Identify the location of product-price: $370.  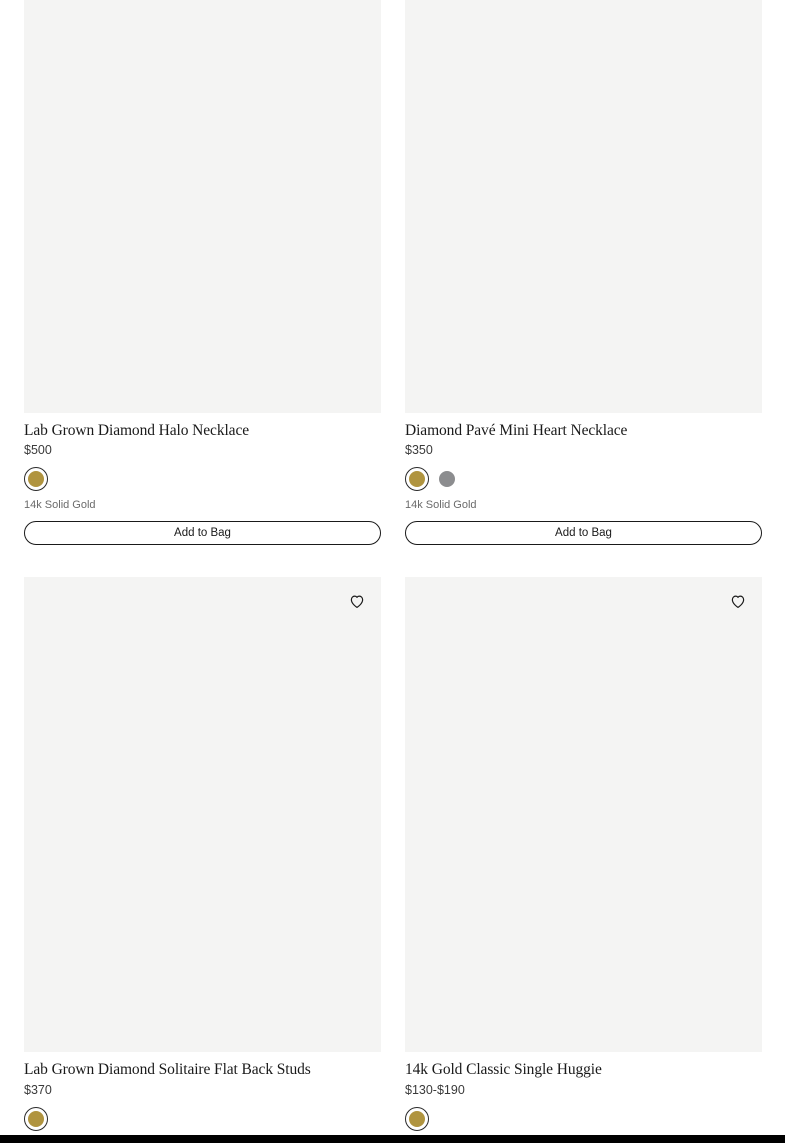
(38, 1090).